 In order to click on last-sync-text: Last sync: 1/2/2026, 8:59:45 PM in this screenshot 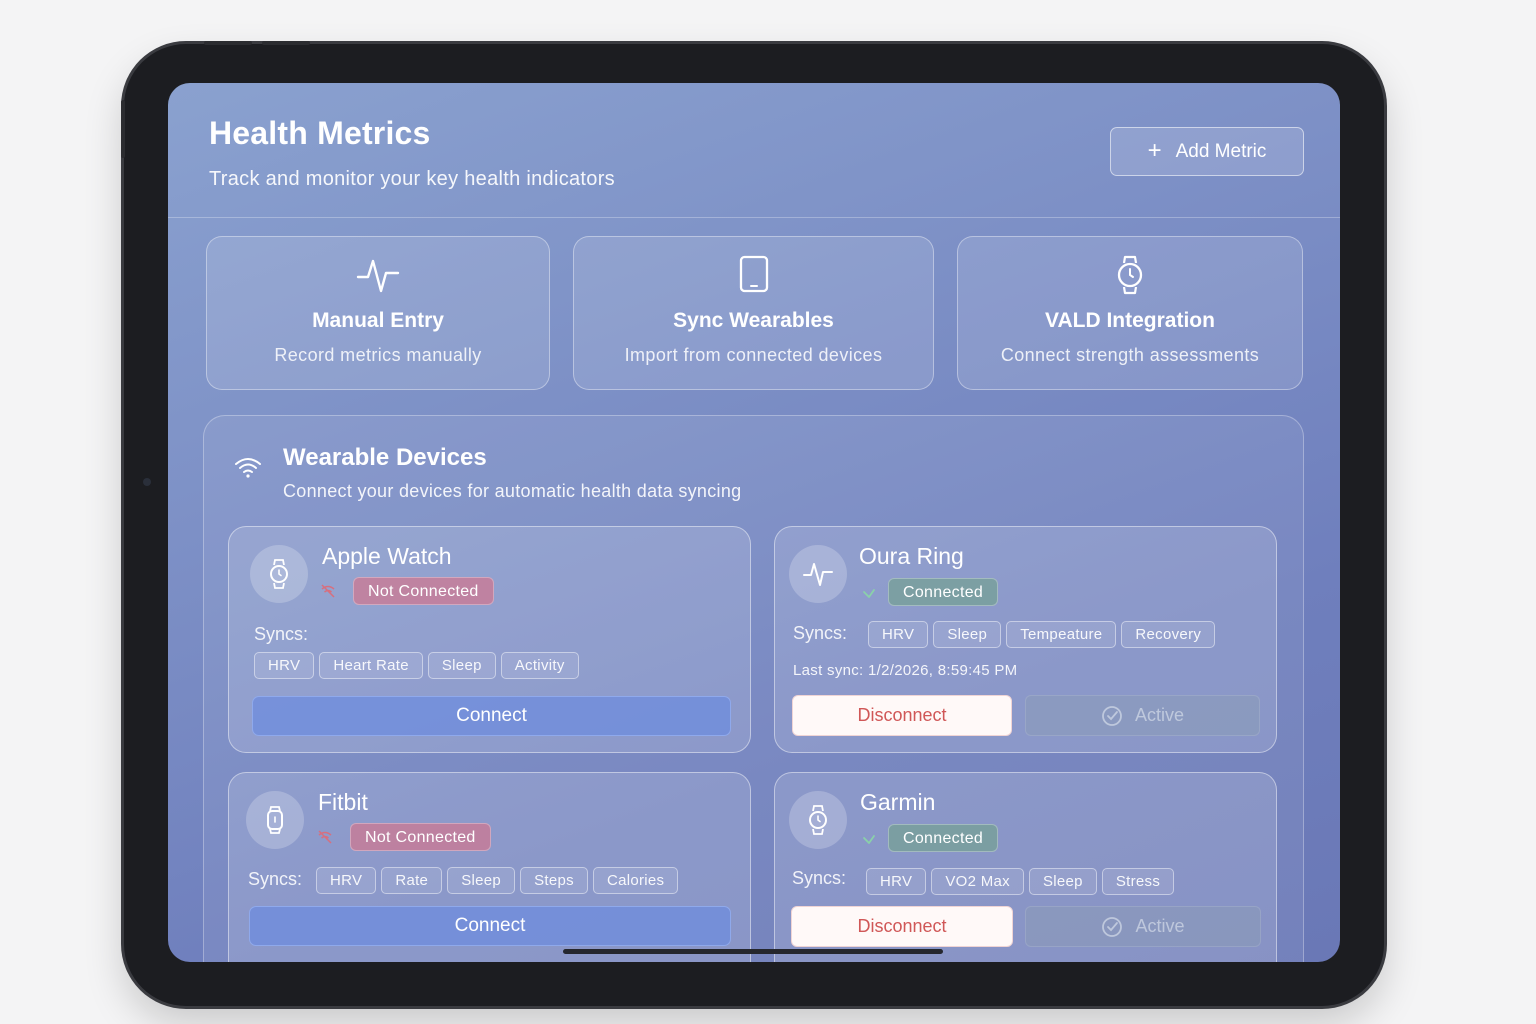, I will do `click(905, 670)`.